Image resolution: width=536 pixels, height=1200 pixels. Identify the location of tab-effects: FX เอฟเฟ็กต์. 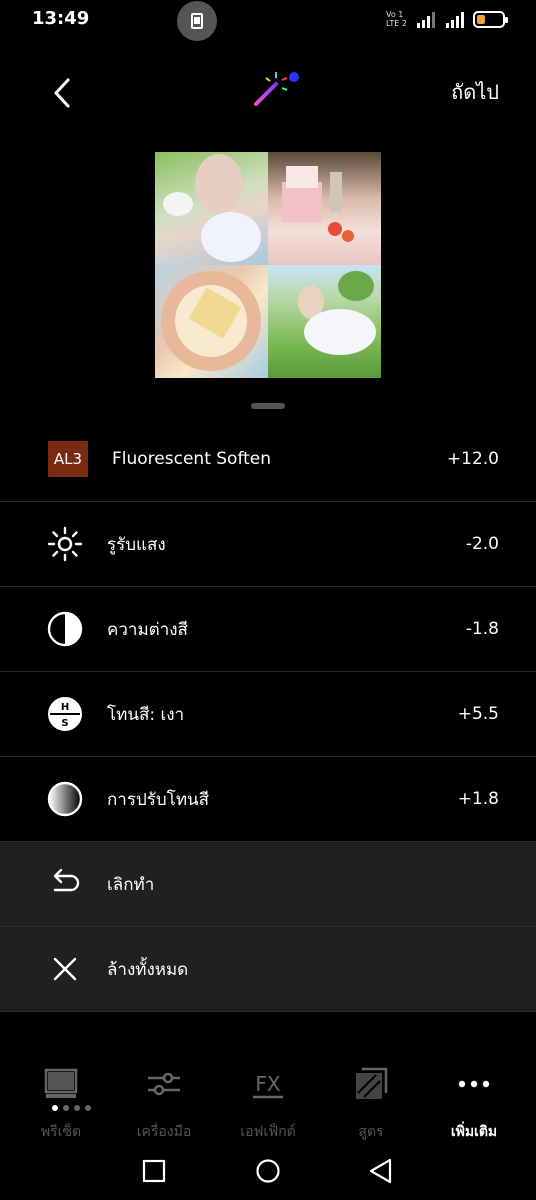
(268, 1103).